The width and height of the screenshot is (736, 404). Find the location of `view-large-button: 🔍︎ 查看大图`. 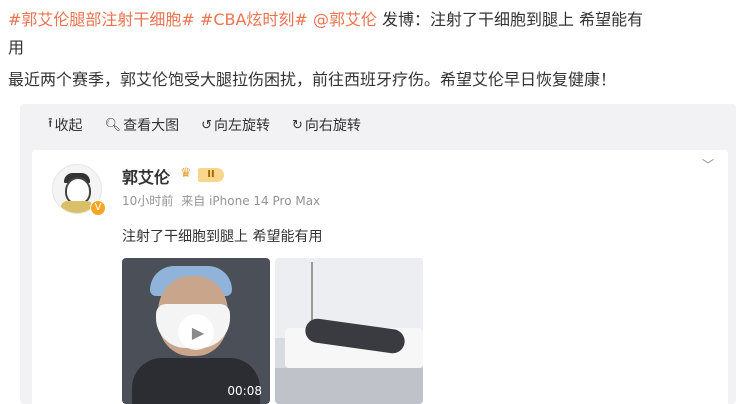

view-large-button: 🔍︎ 查看大图 is located at coordinates (142, 125).